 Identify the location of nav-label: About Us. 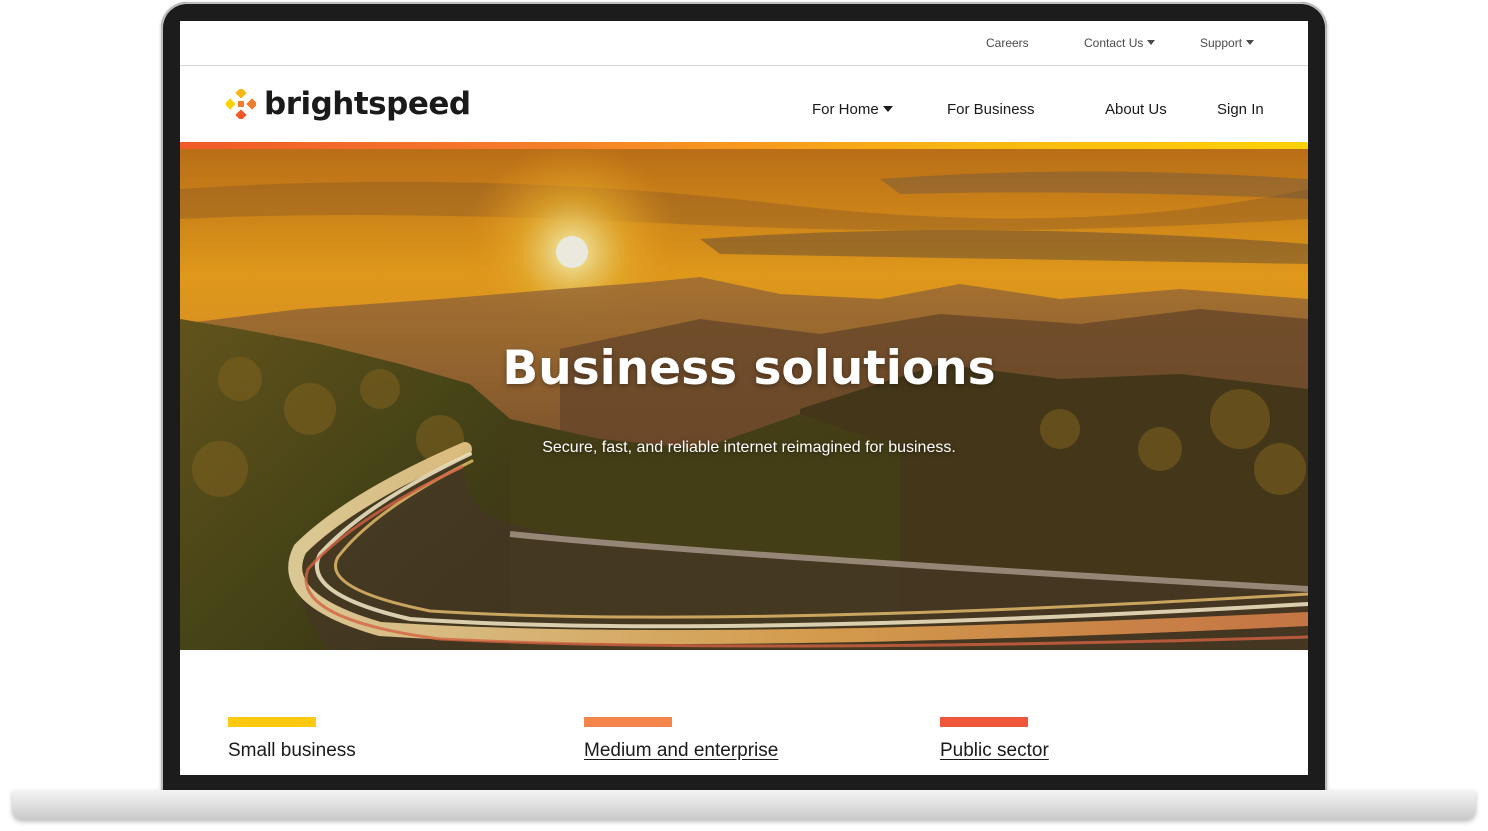
(1136, 109).